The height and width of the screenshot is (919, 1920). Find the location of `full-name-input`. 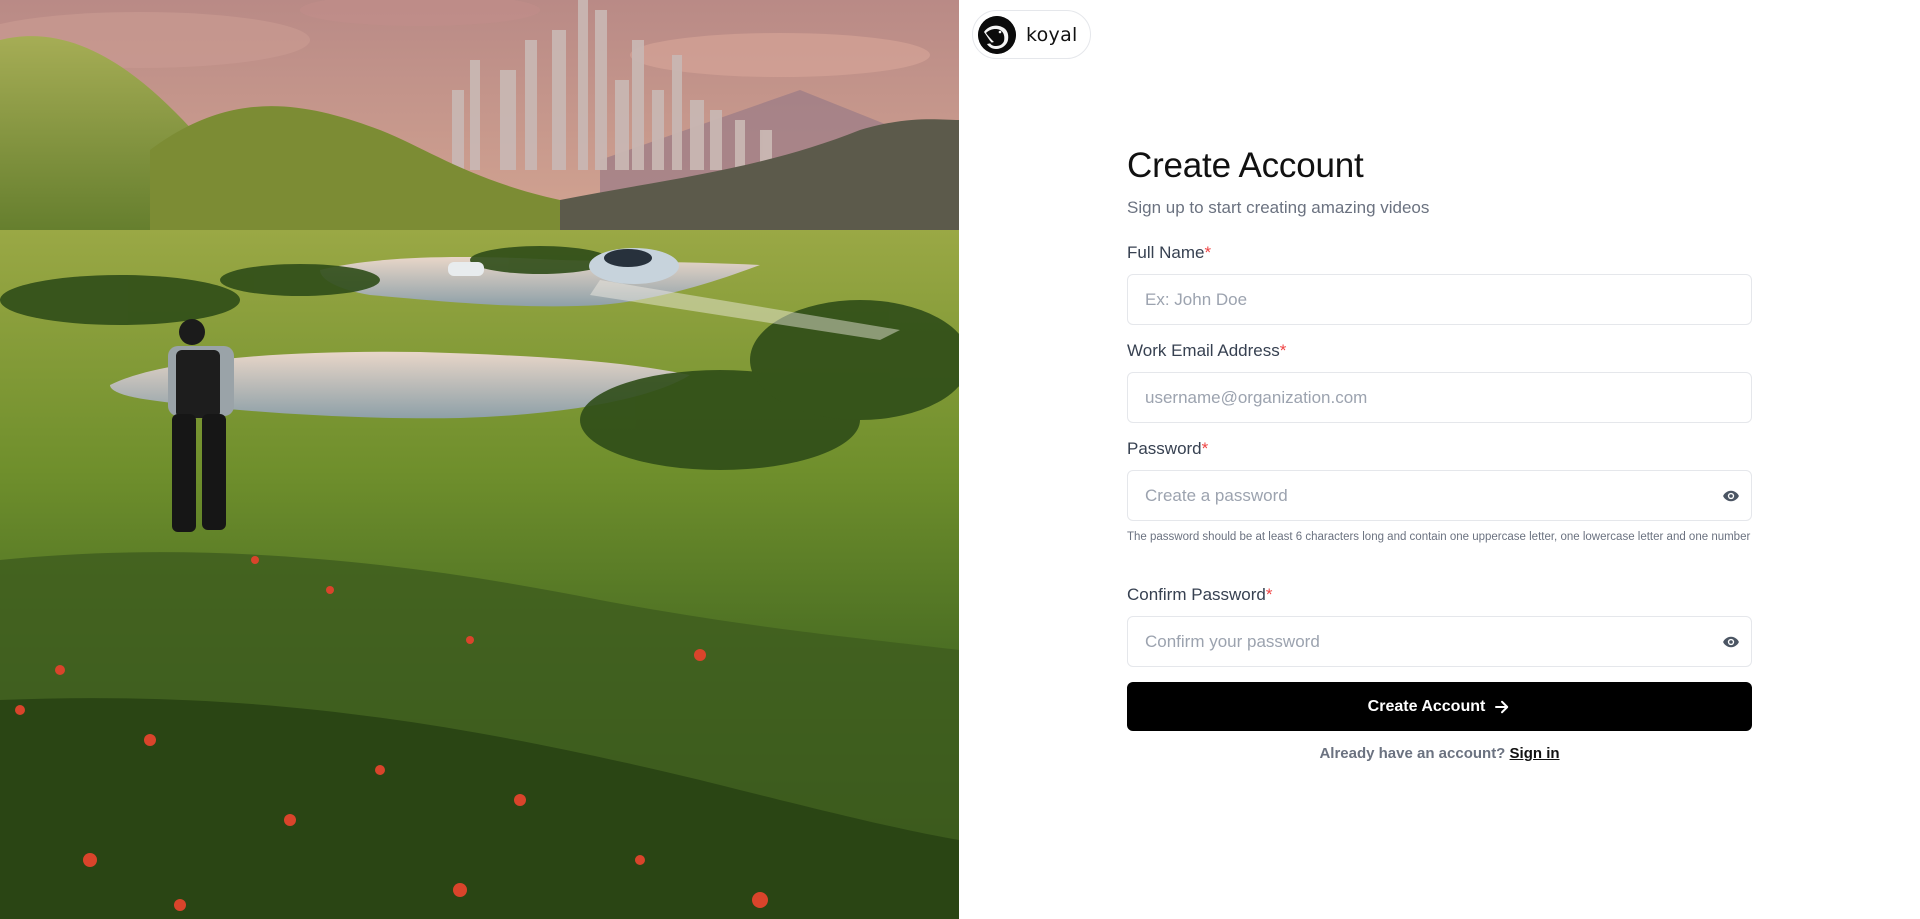

full-name-input is located at coordinates (1439, 299).